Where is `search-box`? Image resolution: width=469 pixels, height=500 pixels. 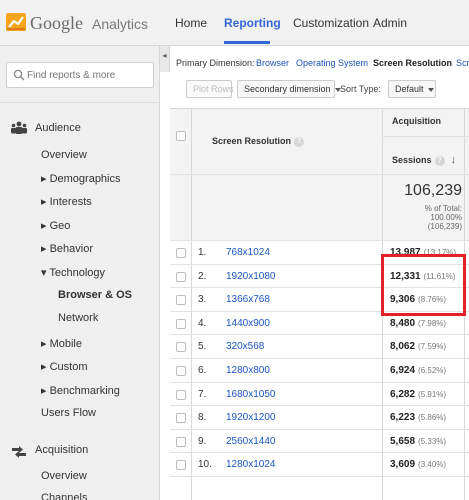 search-box is located at coordinates (80, 75).